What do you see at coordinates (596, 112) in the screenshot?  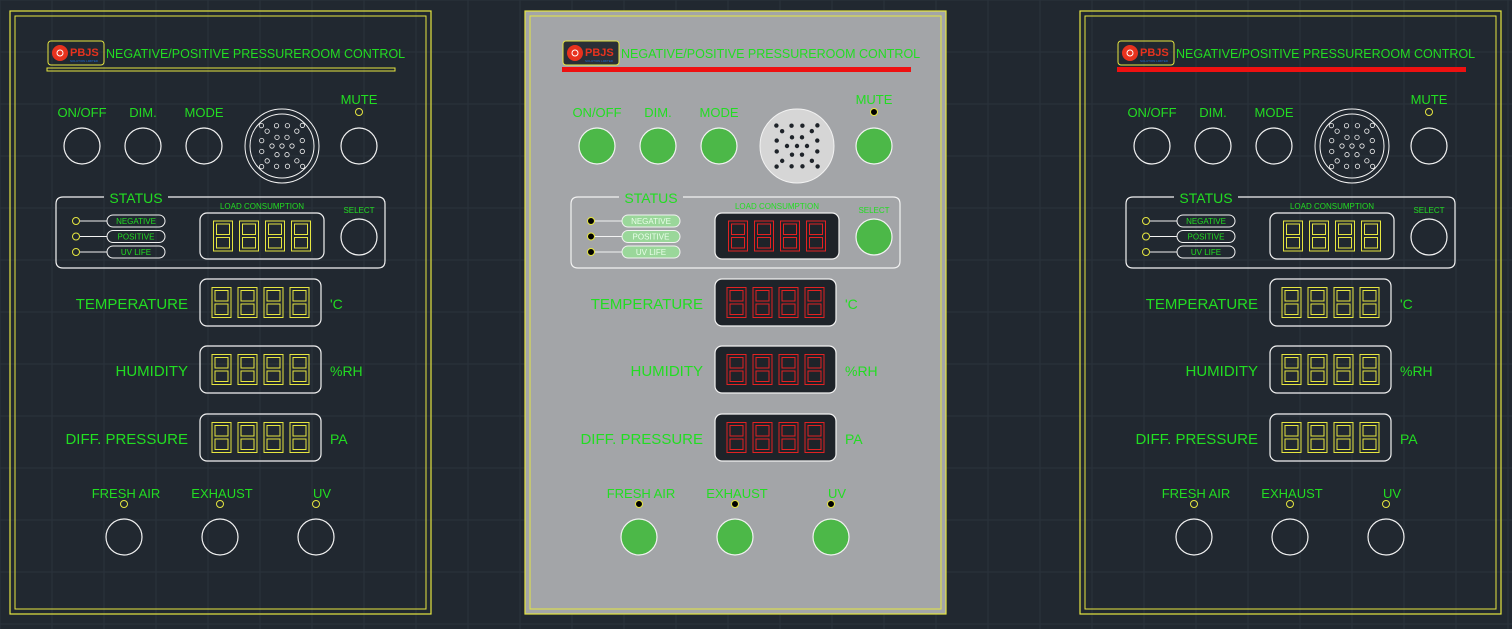 I see `on-off-button-label: ON/OFF` at bounding box center [596, 112].